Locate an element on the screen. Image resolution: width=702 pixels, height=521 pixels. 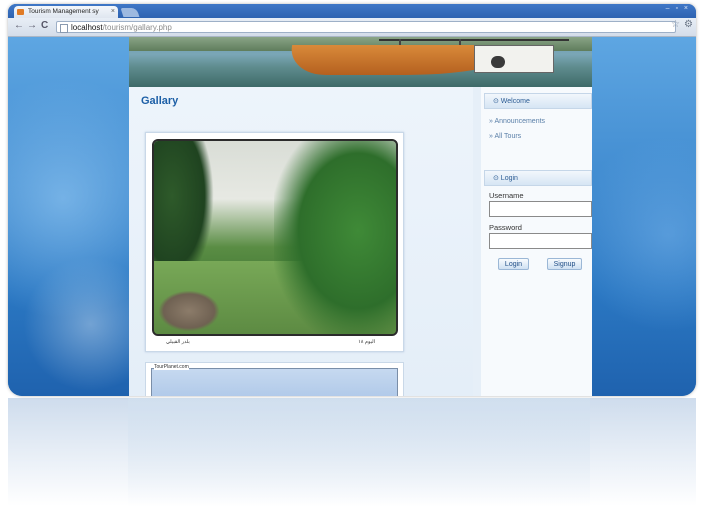
boat-cabin is located at coordinates (514, 59).